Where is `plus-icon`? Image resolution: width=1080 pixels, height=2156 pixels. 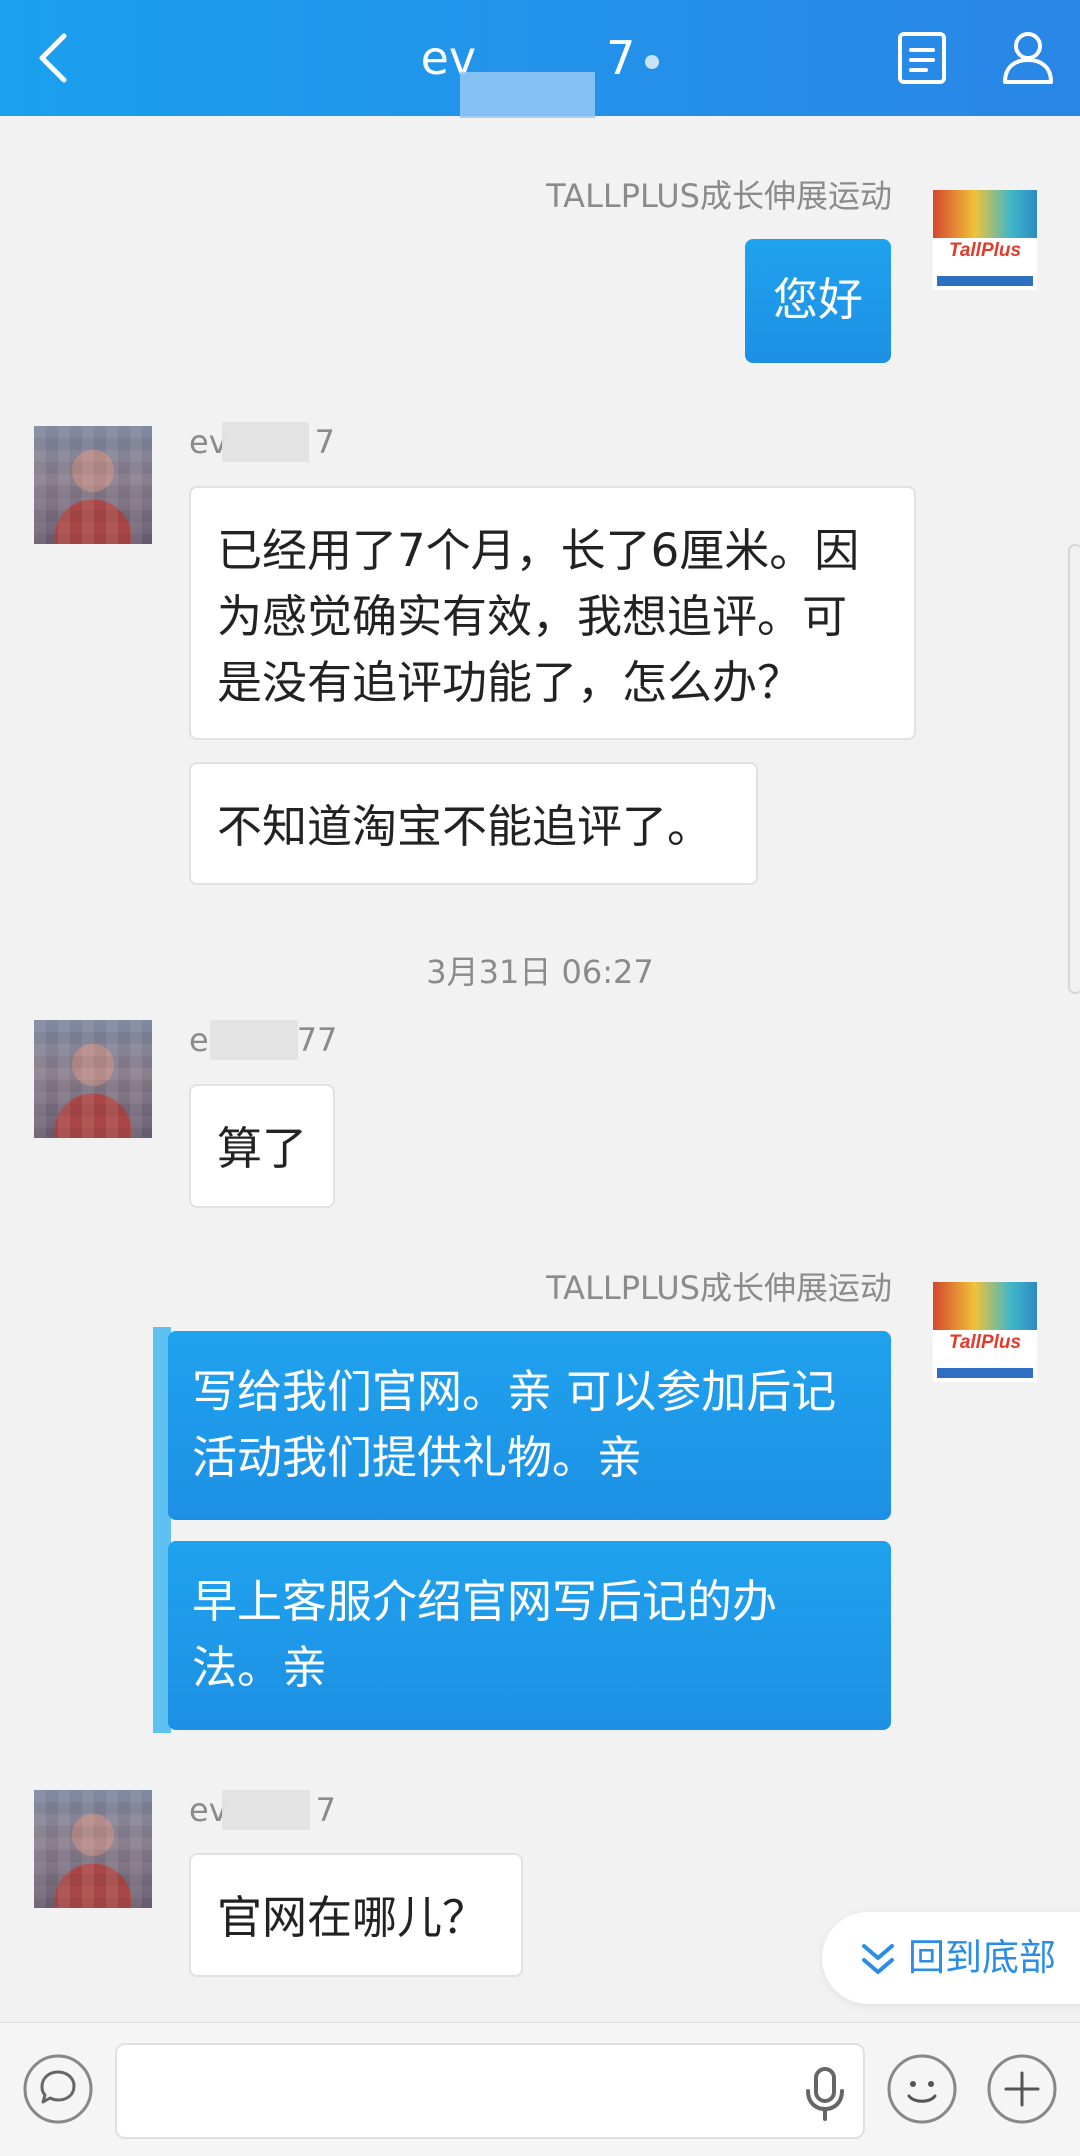
plus-icon is located at coordinates (1022, 2089).